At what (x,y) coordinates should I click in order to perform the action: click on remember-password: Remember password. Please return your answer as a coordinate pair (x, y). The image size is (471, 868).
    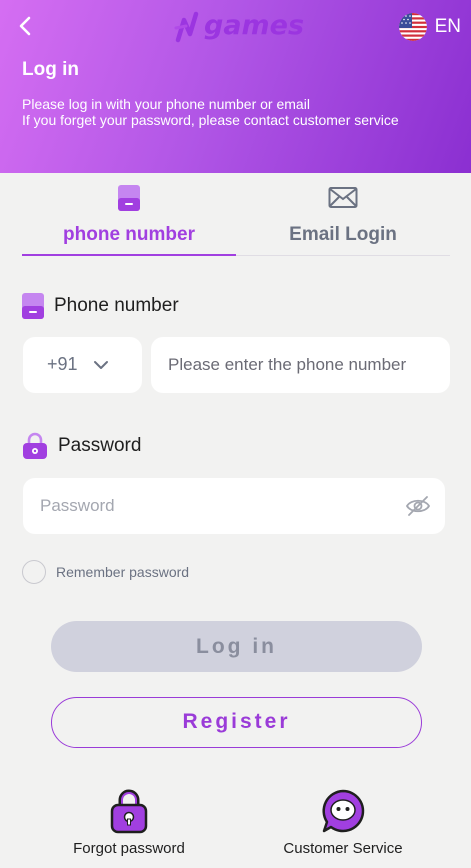
    Looking at the image, I should click on (105, 572).